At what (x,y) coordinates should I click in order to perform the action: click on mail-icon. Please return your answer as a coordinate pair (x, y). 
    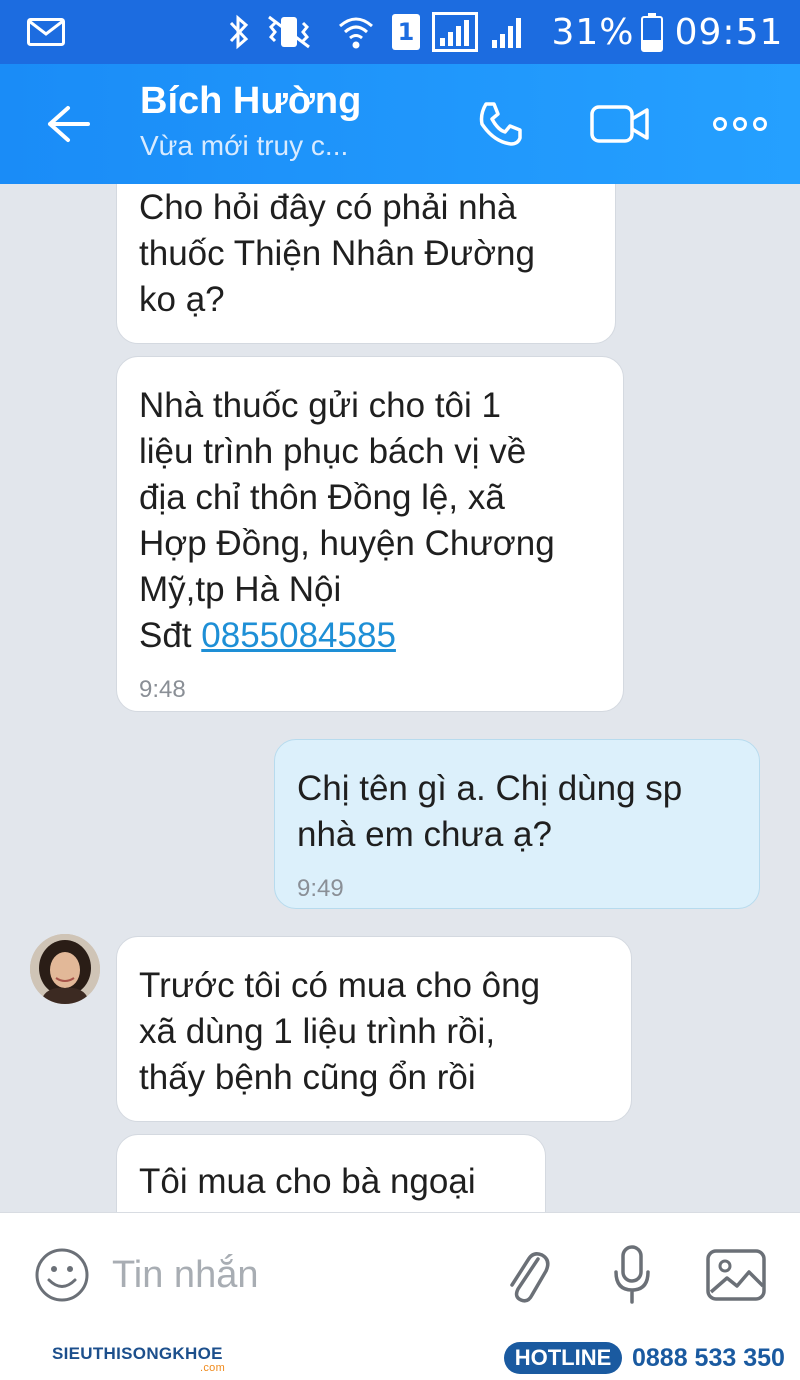
    Looking at the image, I should click on (46, 32).